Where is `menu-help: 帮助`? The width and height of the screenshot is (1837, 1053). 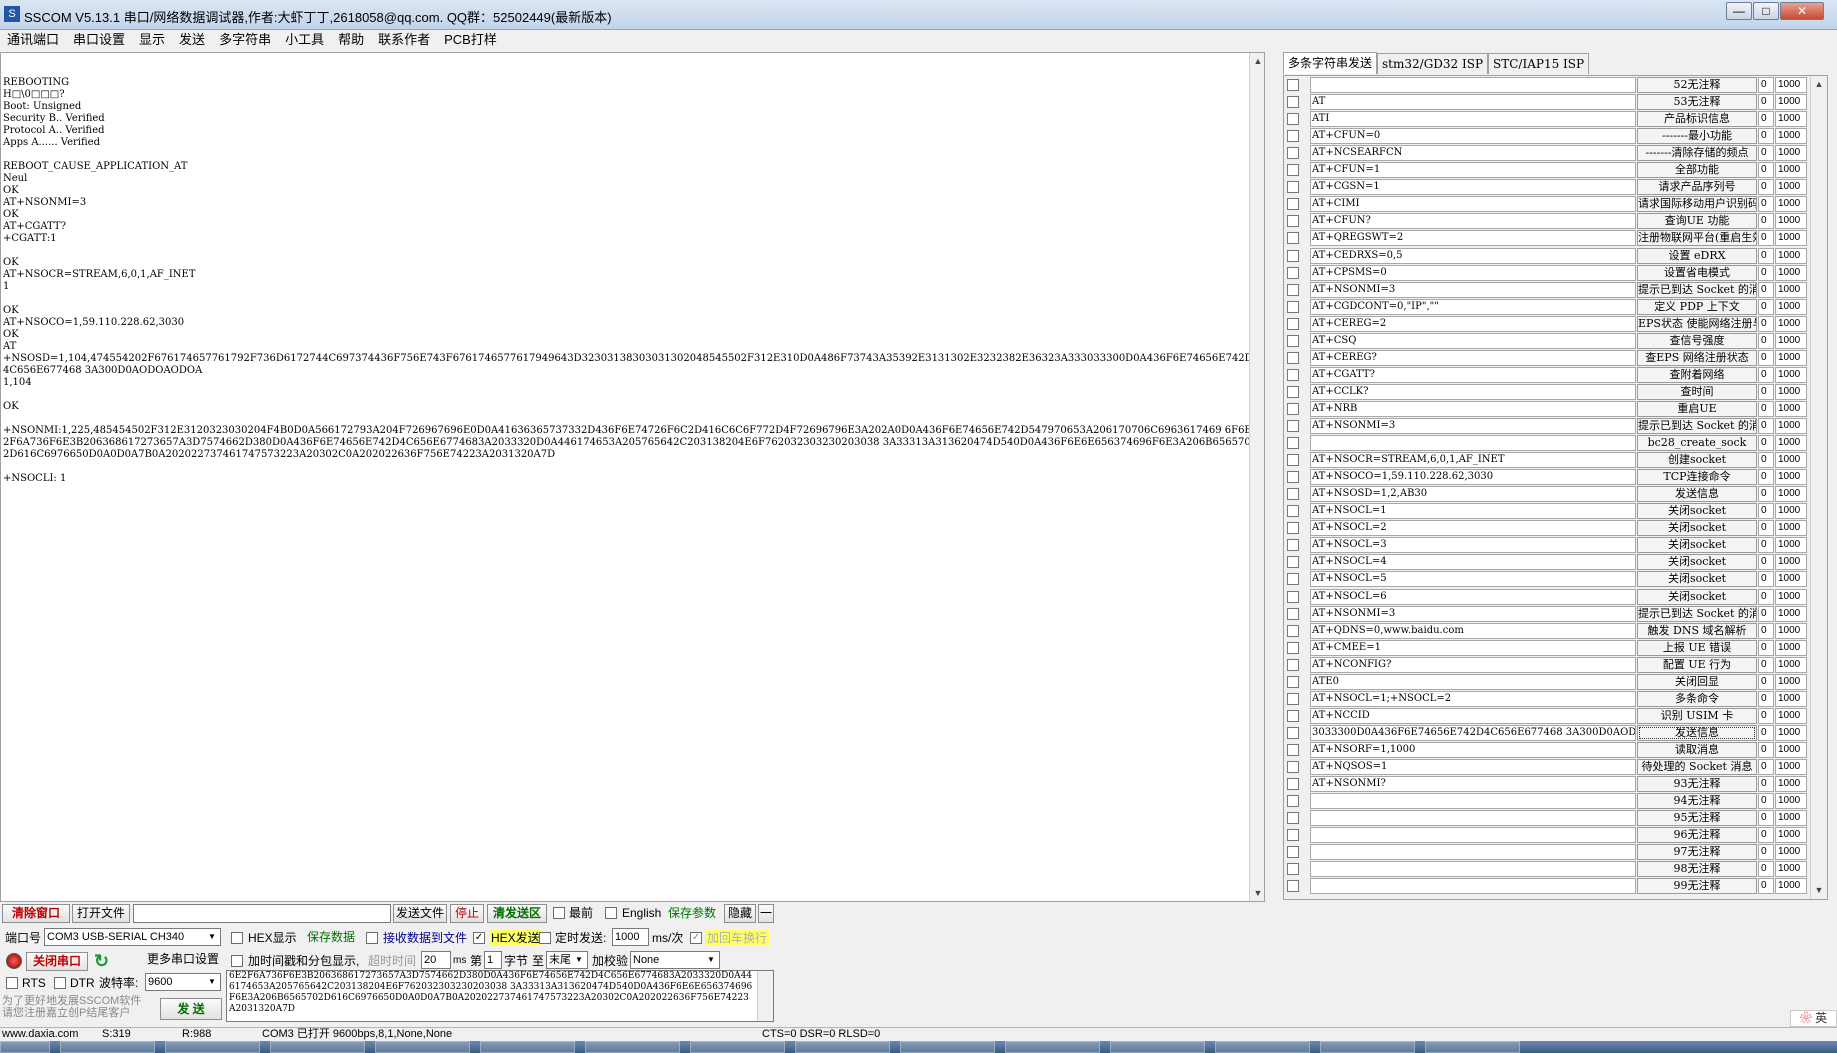 menu-help: 帮助 is located at coordinates (351, 40).